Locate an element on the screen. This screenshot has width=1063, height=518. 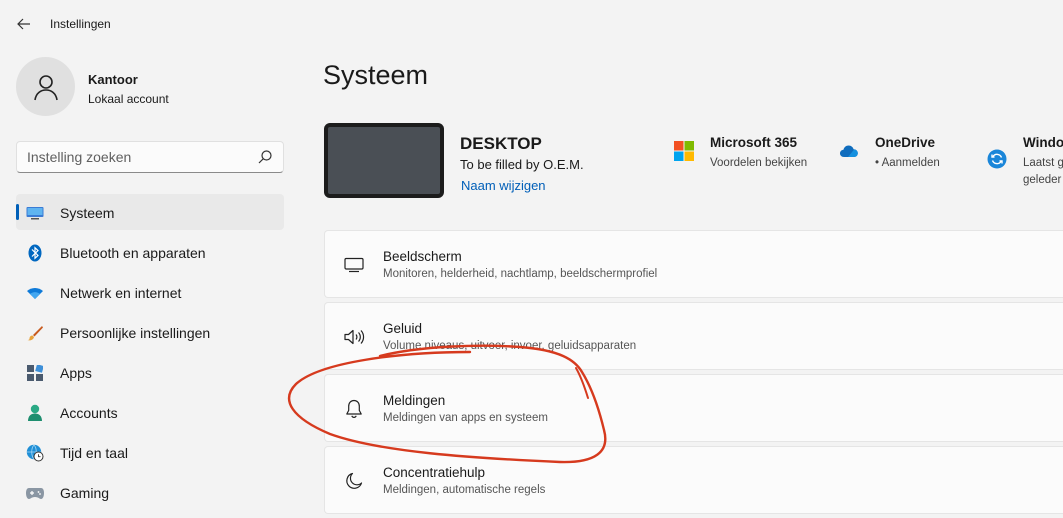
sidebar-item-label: Persoonlijke instellingen is located at coordinates (135, 333).